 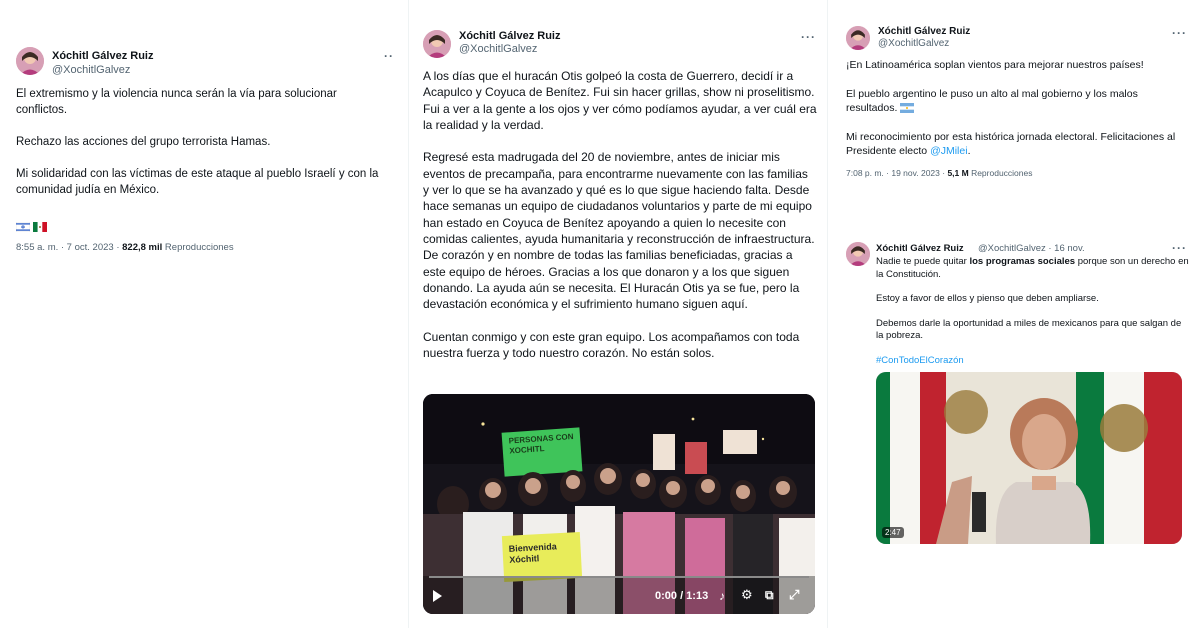 I want to click on flag-emojis, so click(x=33, y=227).